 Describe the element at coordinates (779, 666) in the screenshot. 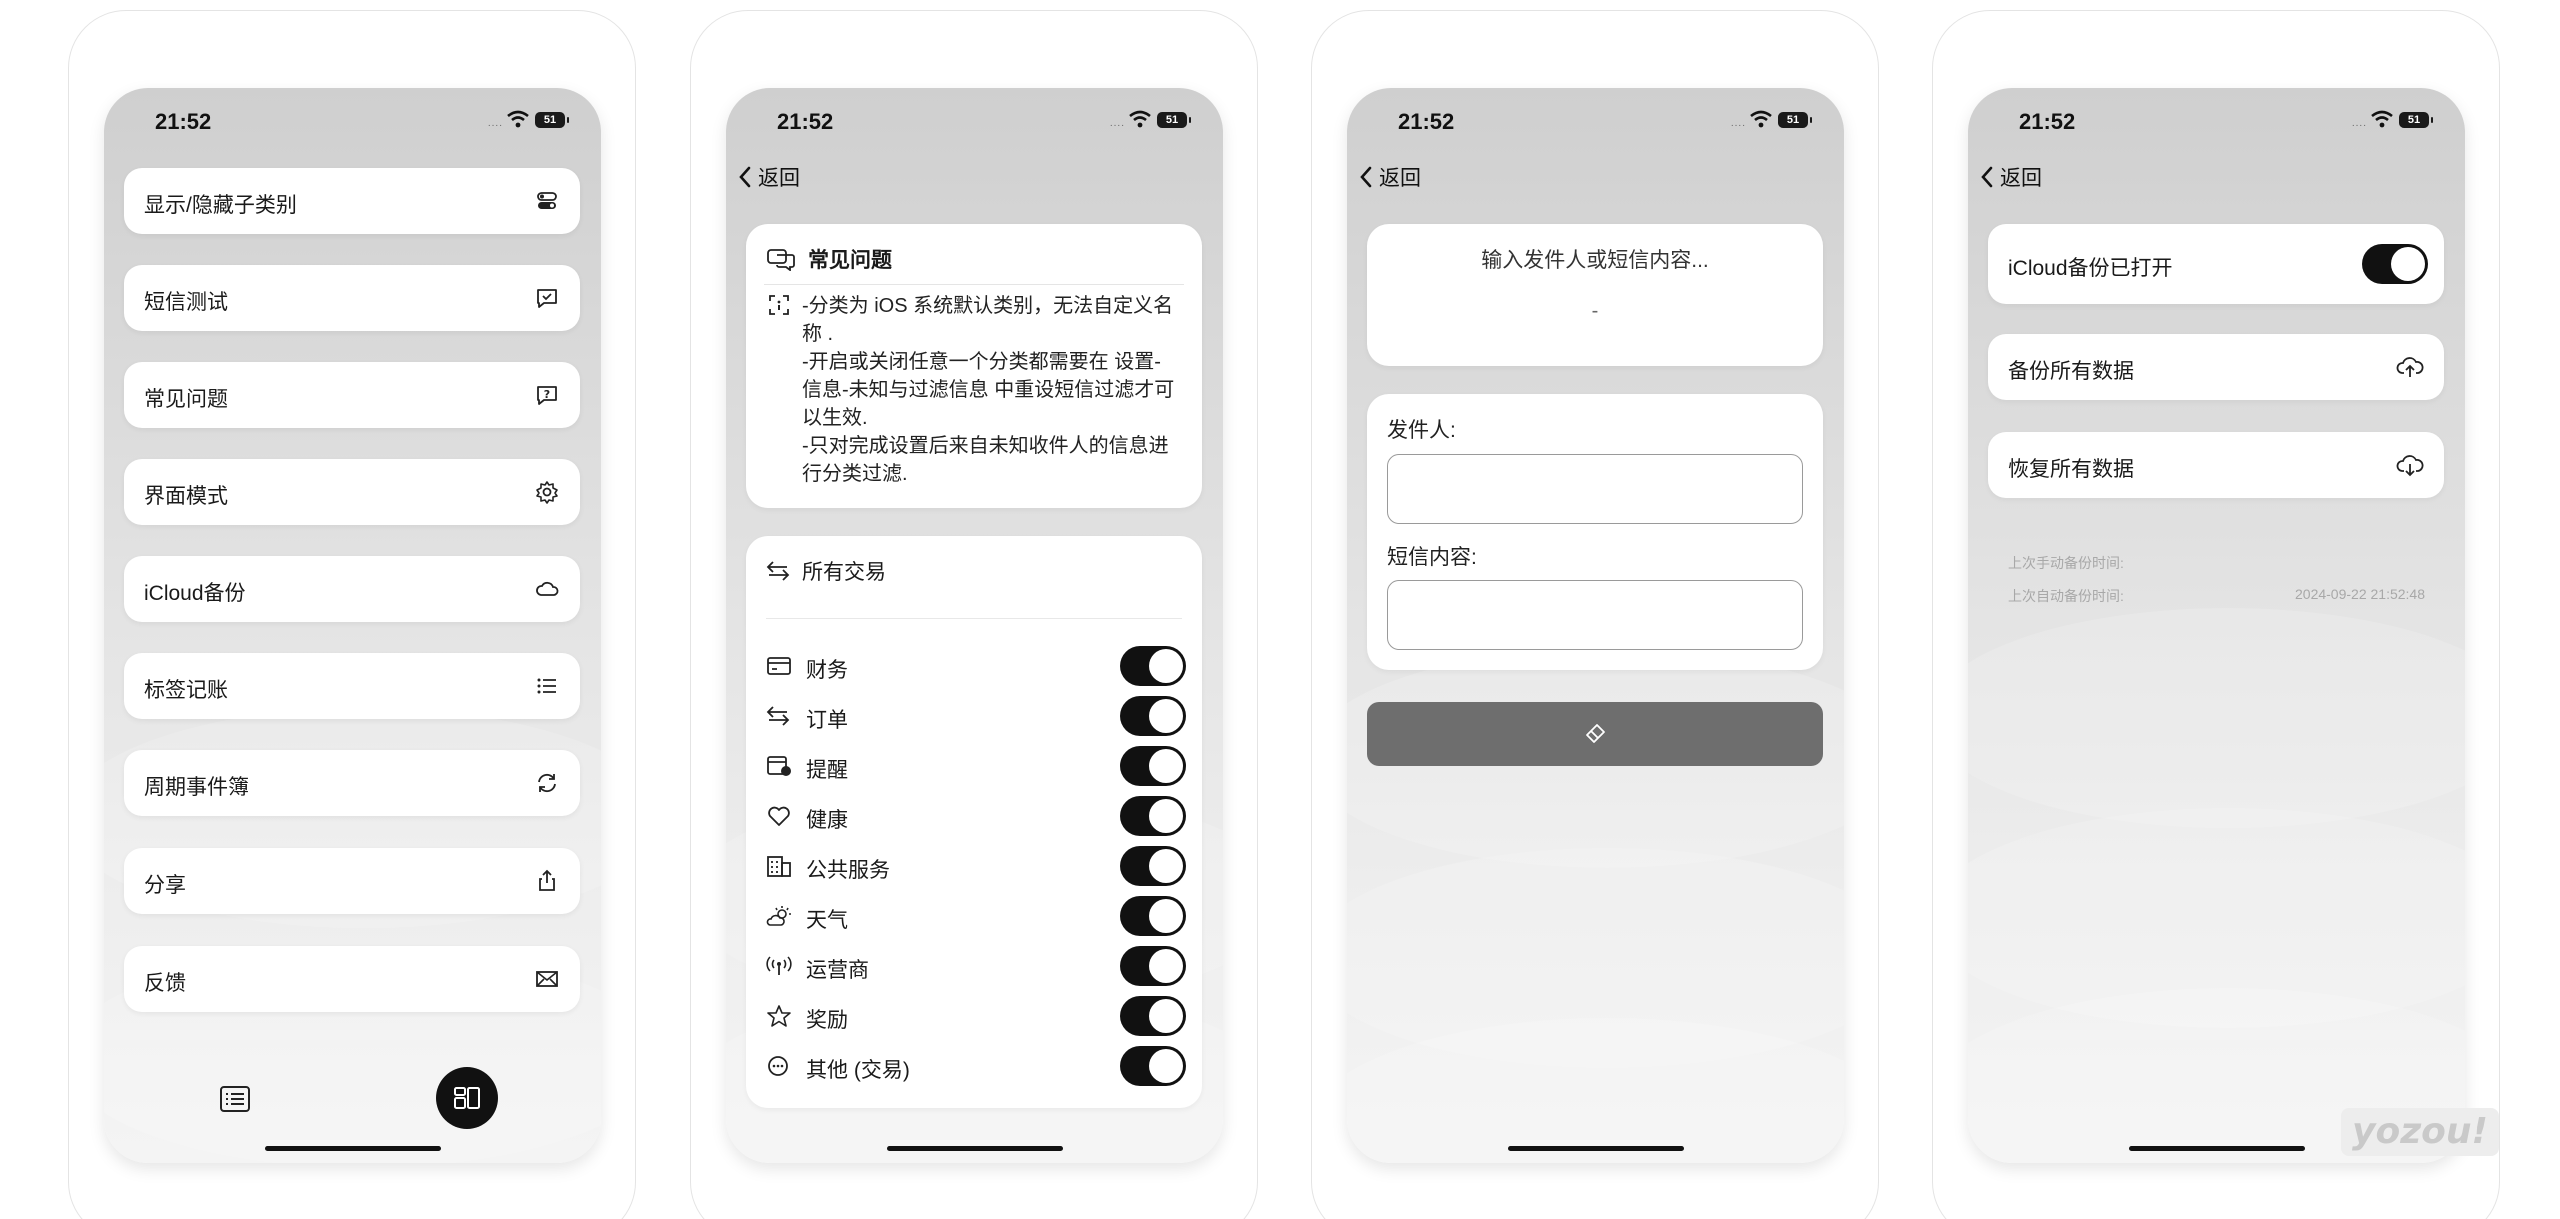

I see `card-icon` at that location.